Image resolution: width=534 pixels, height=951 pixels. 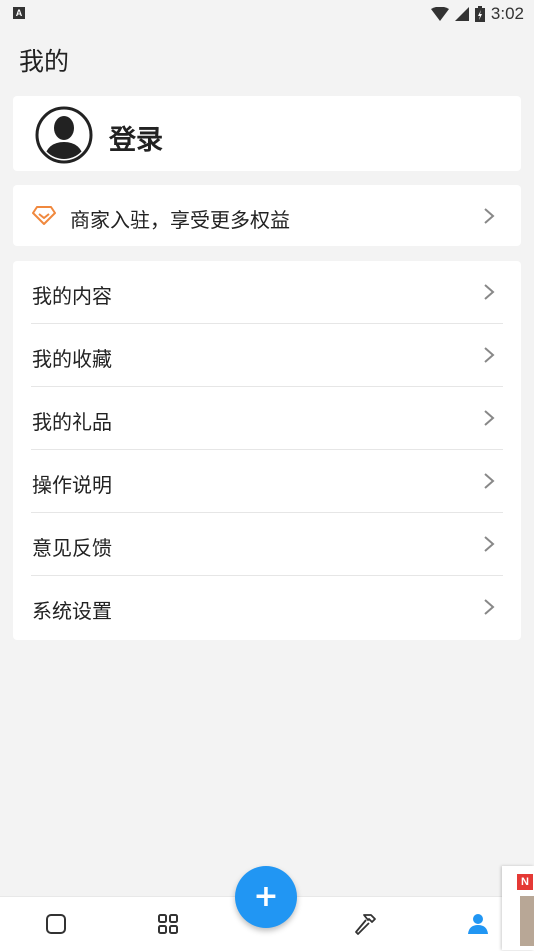 I want to click on avatar-icon, so click(x=64, y=135).